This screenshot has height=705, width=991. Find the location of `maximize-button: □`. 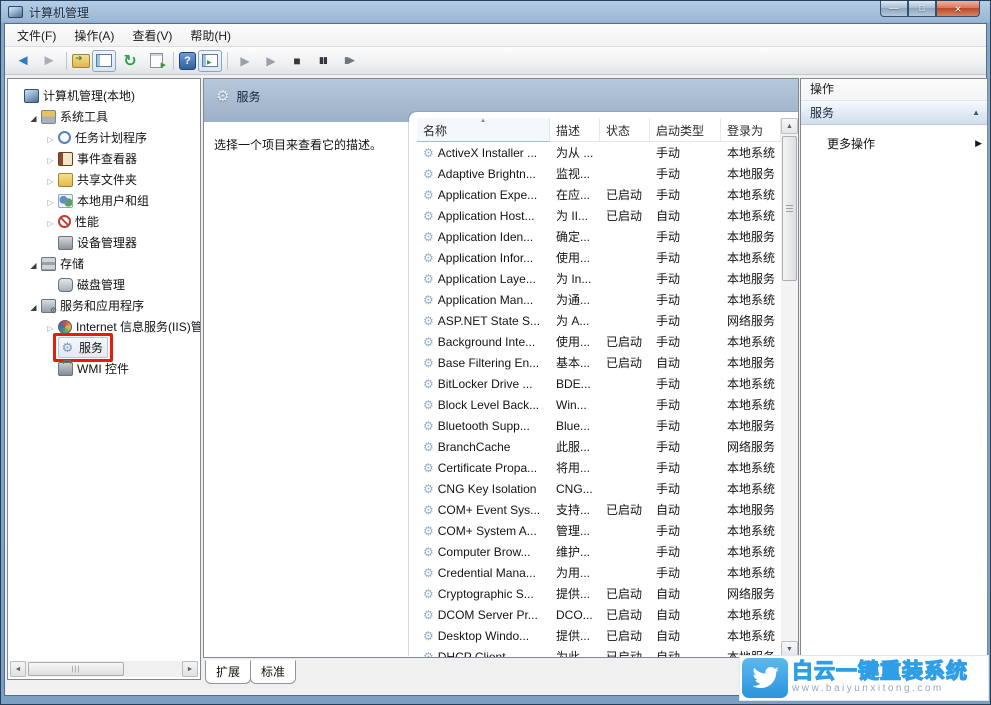

maximize-button: □ is located at coordinates (922, 9).